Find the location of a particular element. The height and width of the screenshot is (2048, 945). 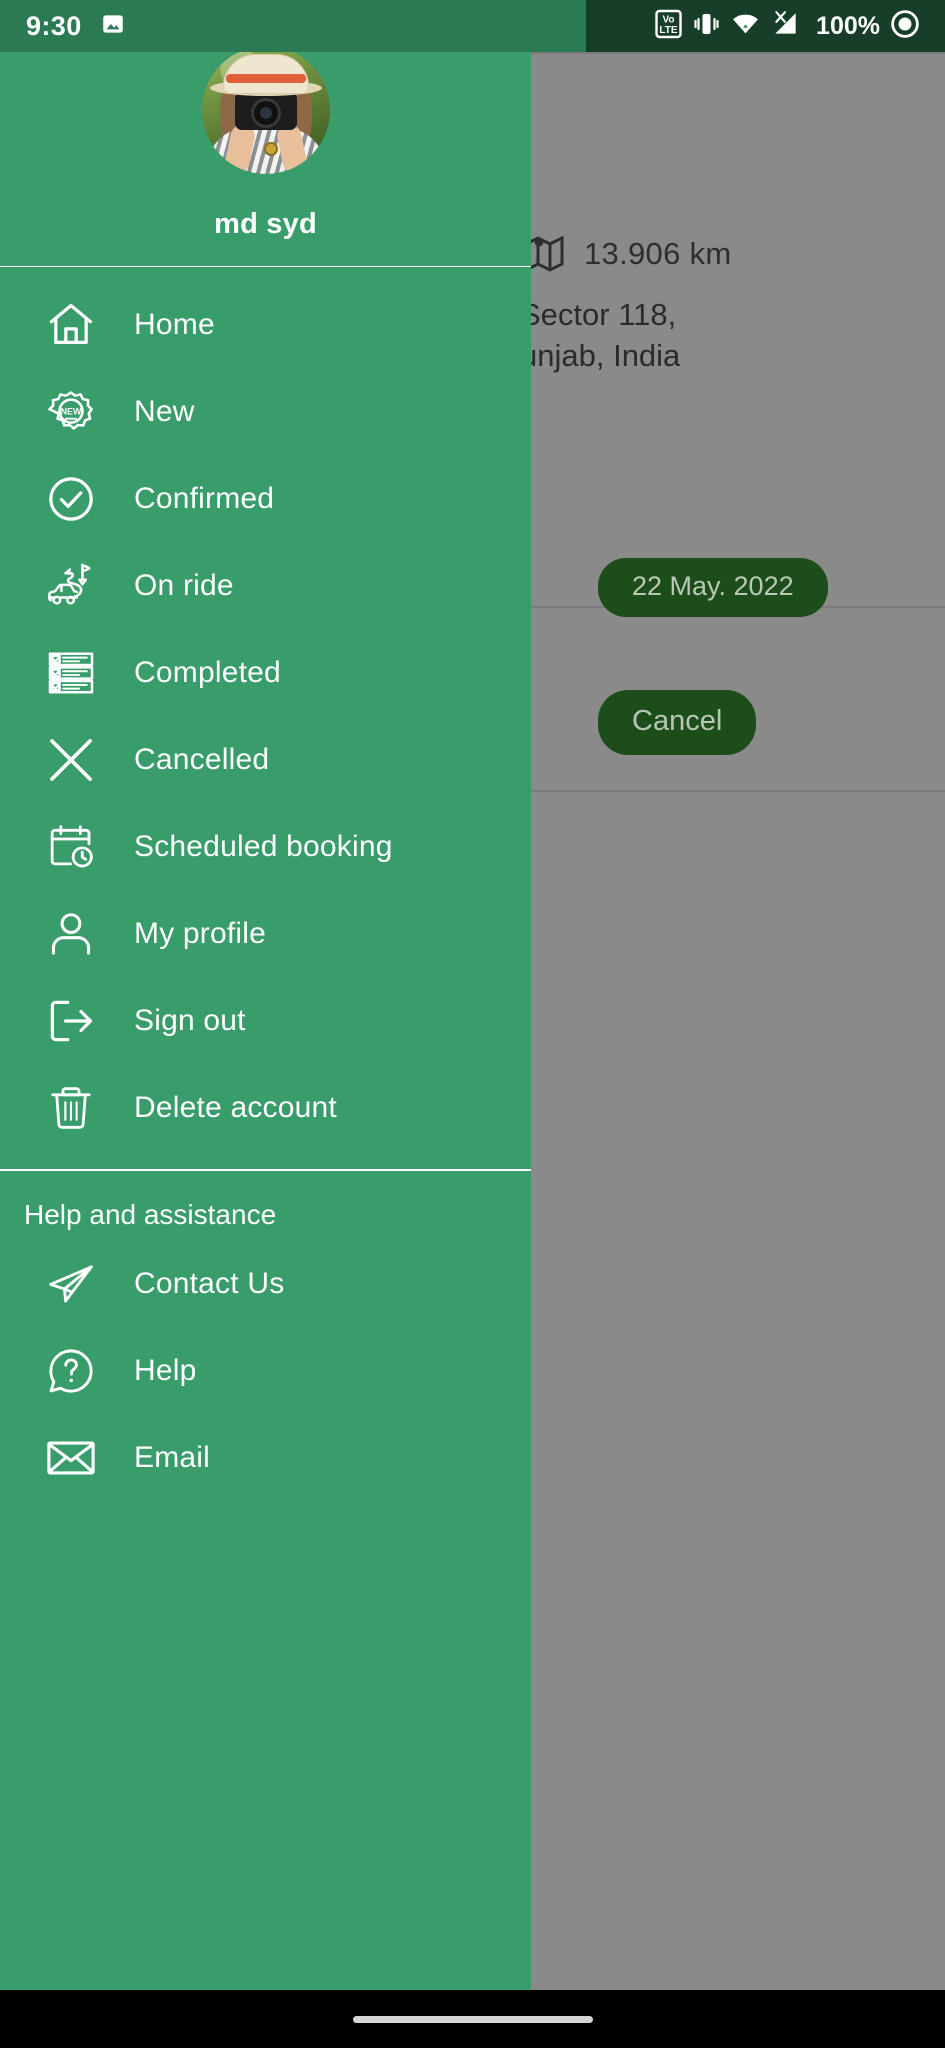

wifi-icon is located at coordinates (745, 26).